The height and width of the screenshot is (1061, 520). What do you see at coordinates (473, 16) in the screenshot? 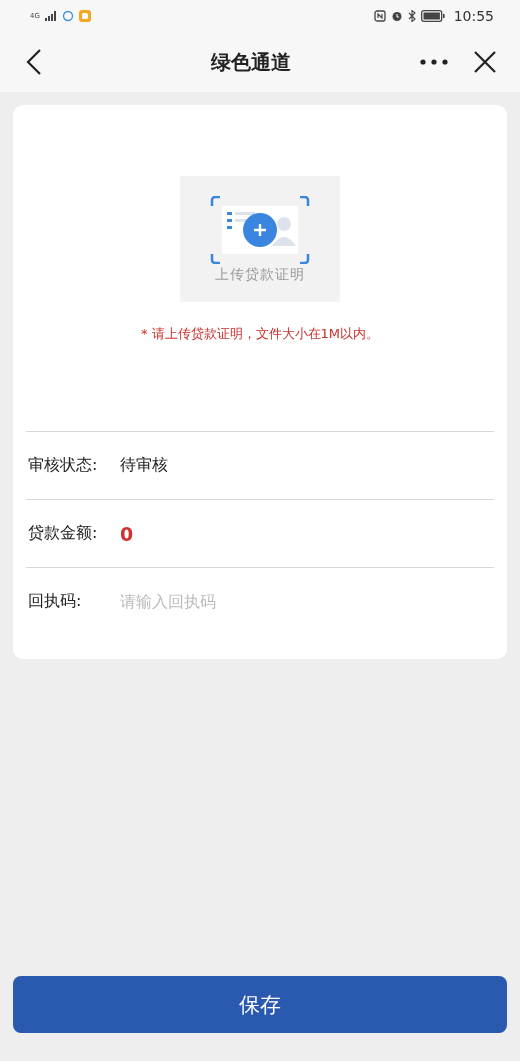
I see `status-time: 10:55` at bounding box center [473, 16].